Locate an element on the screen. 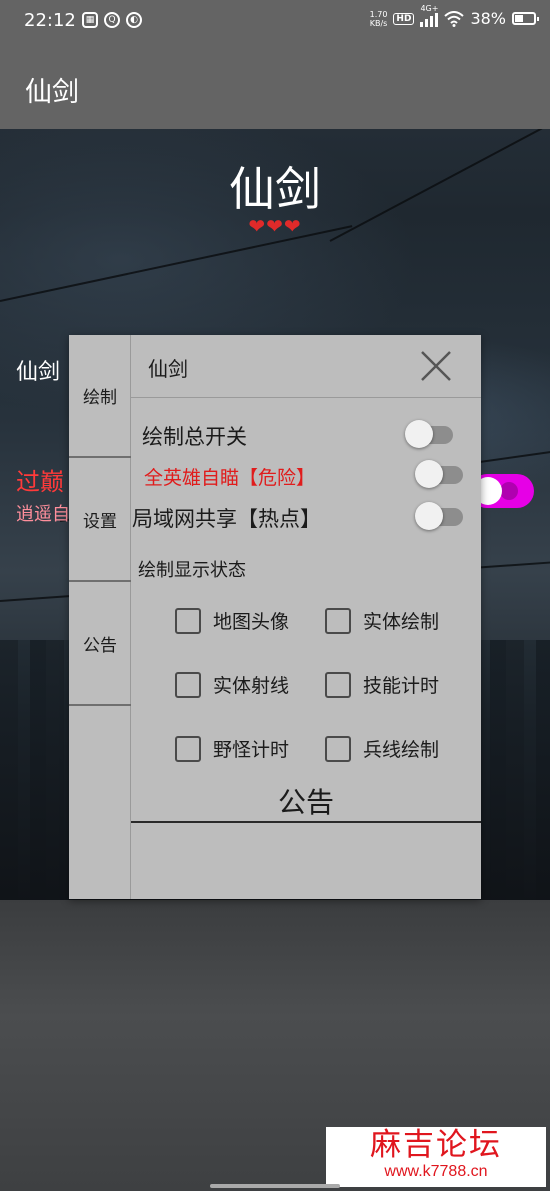 The height and width of the screenshot is (1191, 550). lan-share-switch is located at coordinates (440, 516).